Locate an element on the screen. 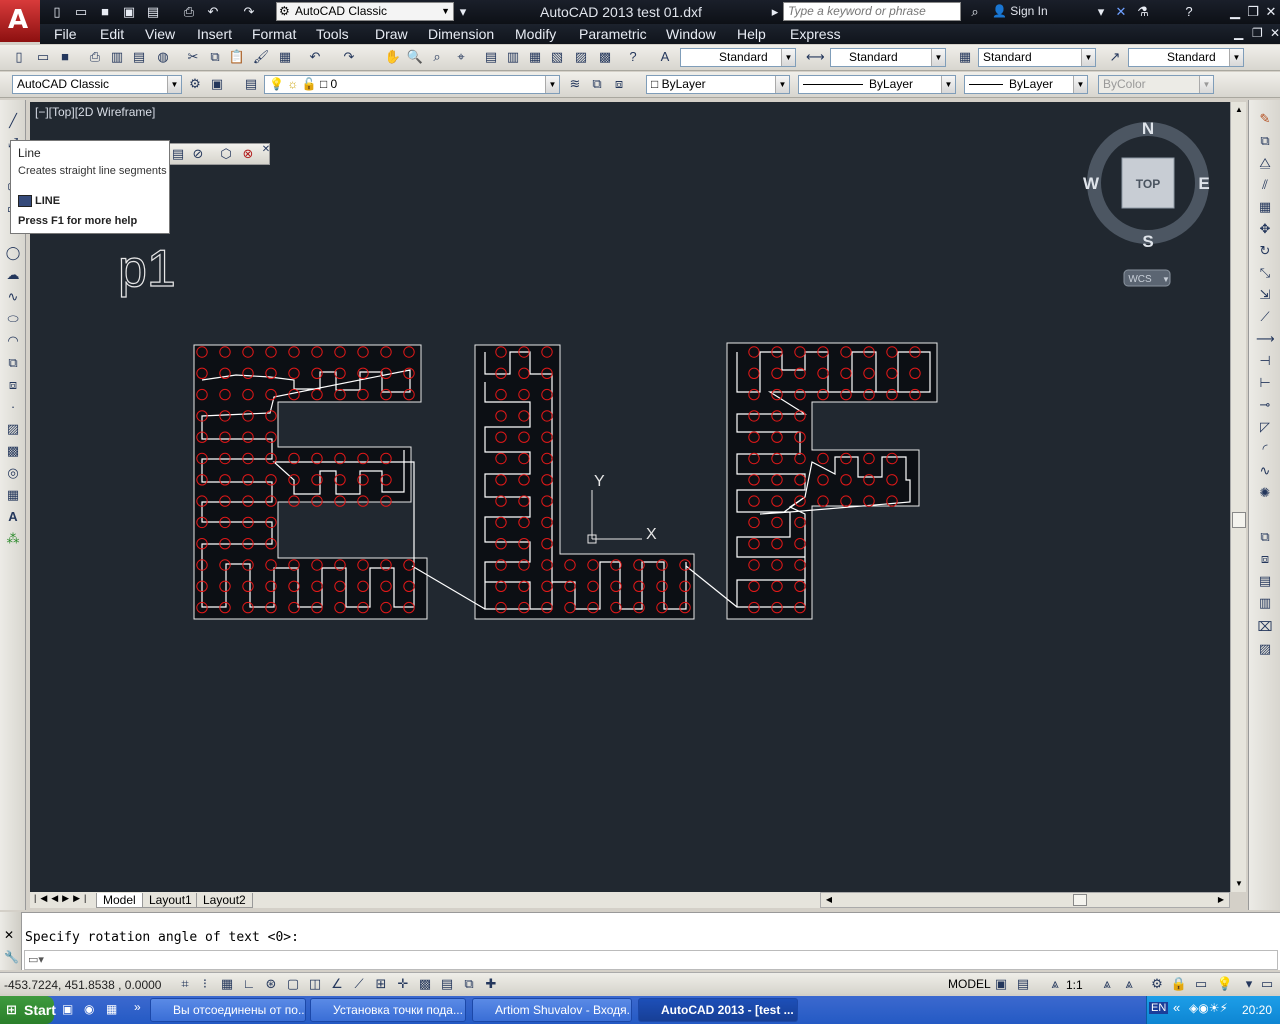 The height and width of the screenshot is (1024, 1280). ortho-mode-icon: ∟ is located at coordinates (249, 984).